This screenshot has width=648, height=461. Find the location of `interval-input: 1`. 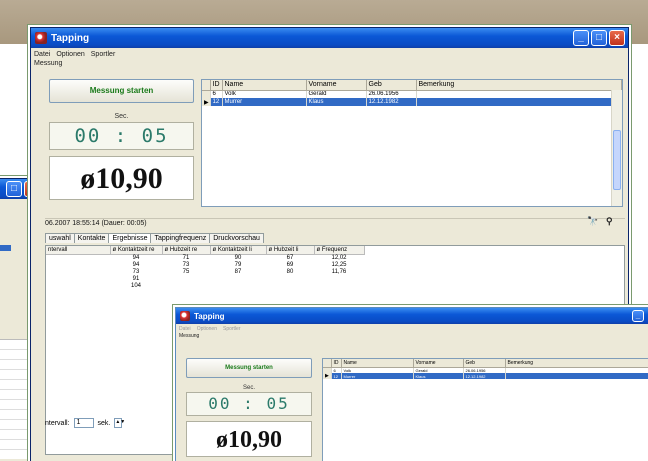

interval-input: 1 is located at coordinates (83, 423).